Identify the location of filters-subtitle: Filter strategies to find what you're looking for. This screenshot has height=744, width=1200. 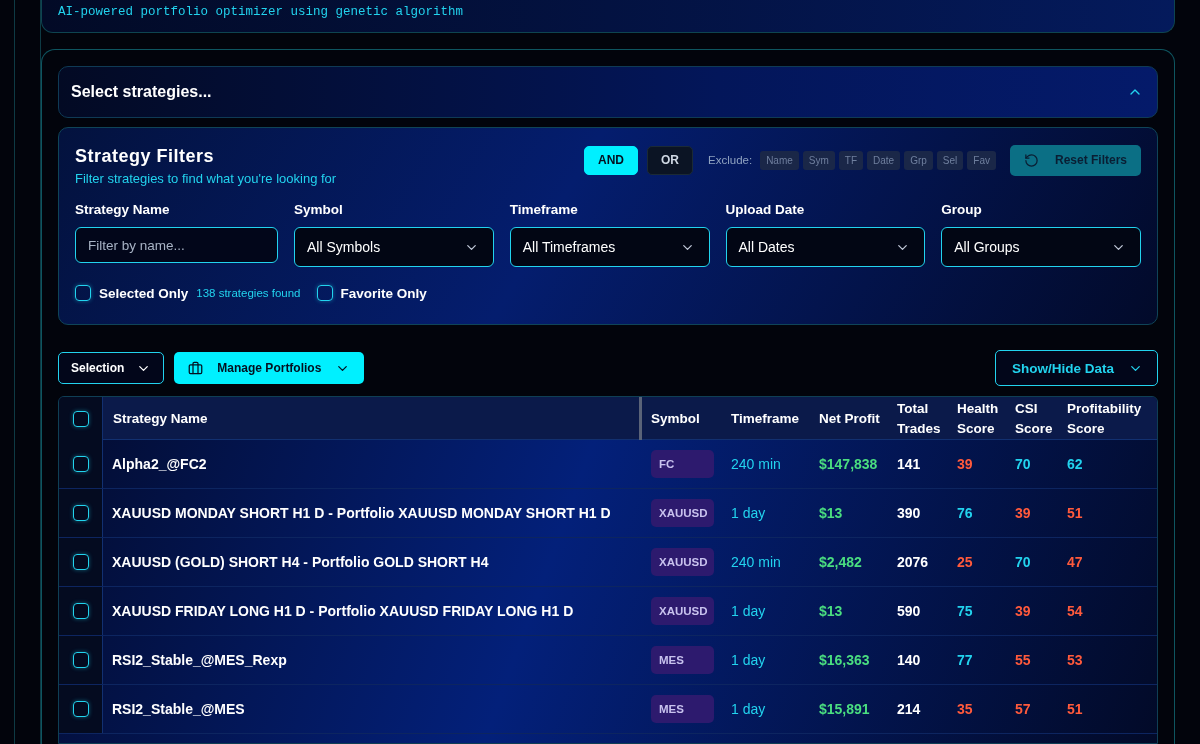
(206, 178).